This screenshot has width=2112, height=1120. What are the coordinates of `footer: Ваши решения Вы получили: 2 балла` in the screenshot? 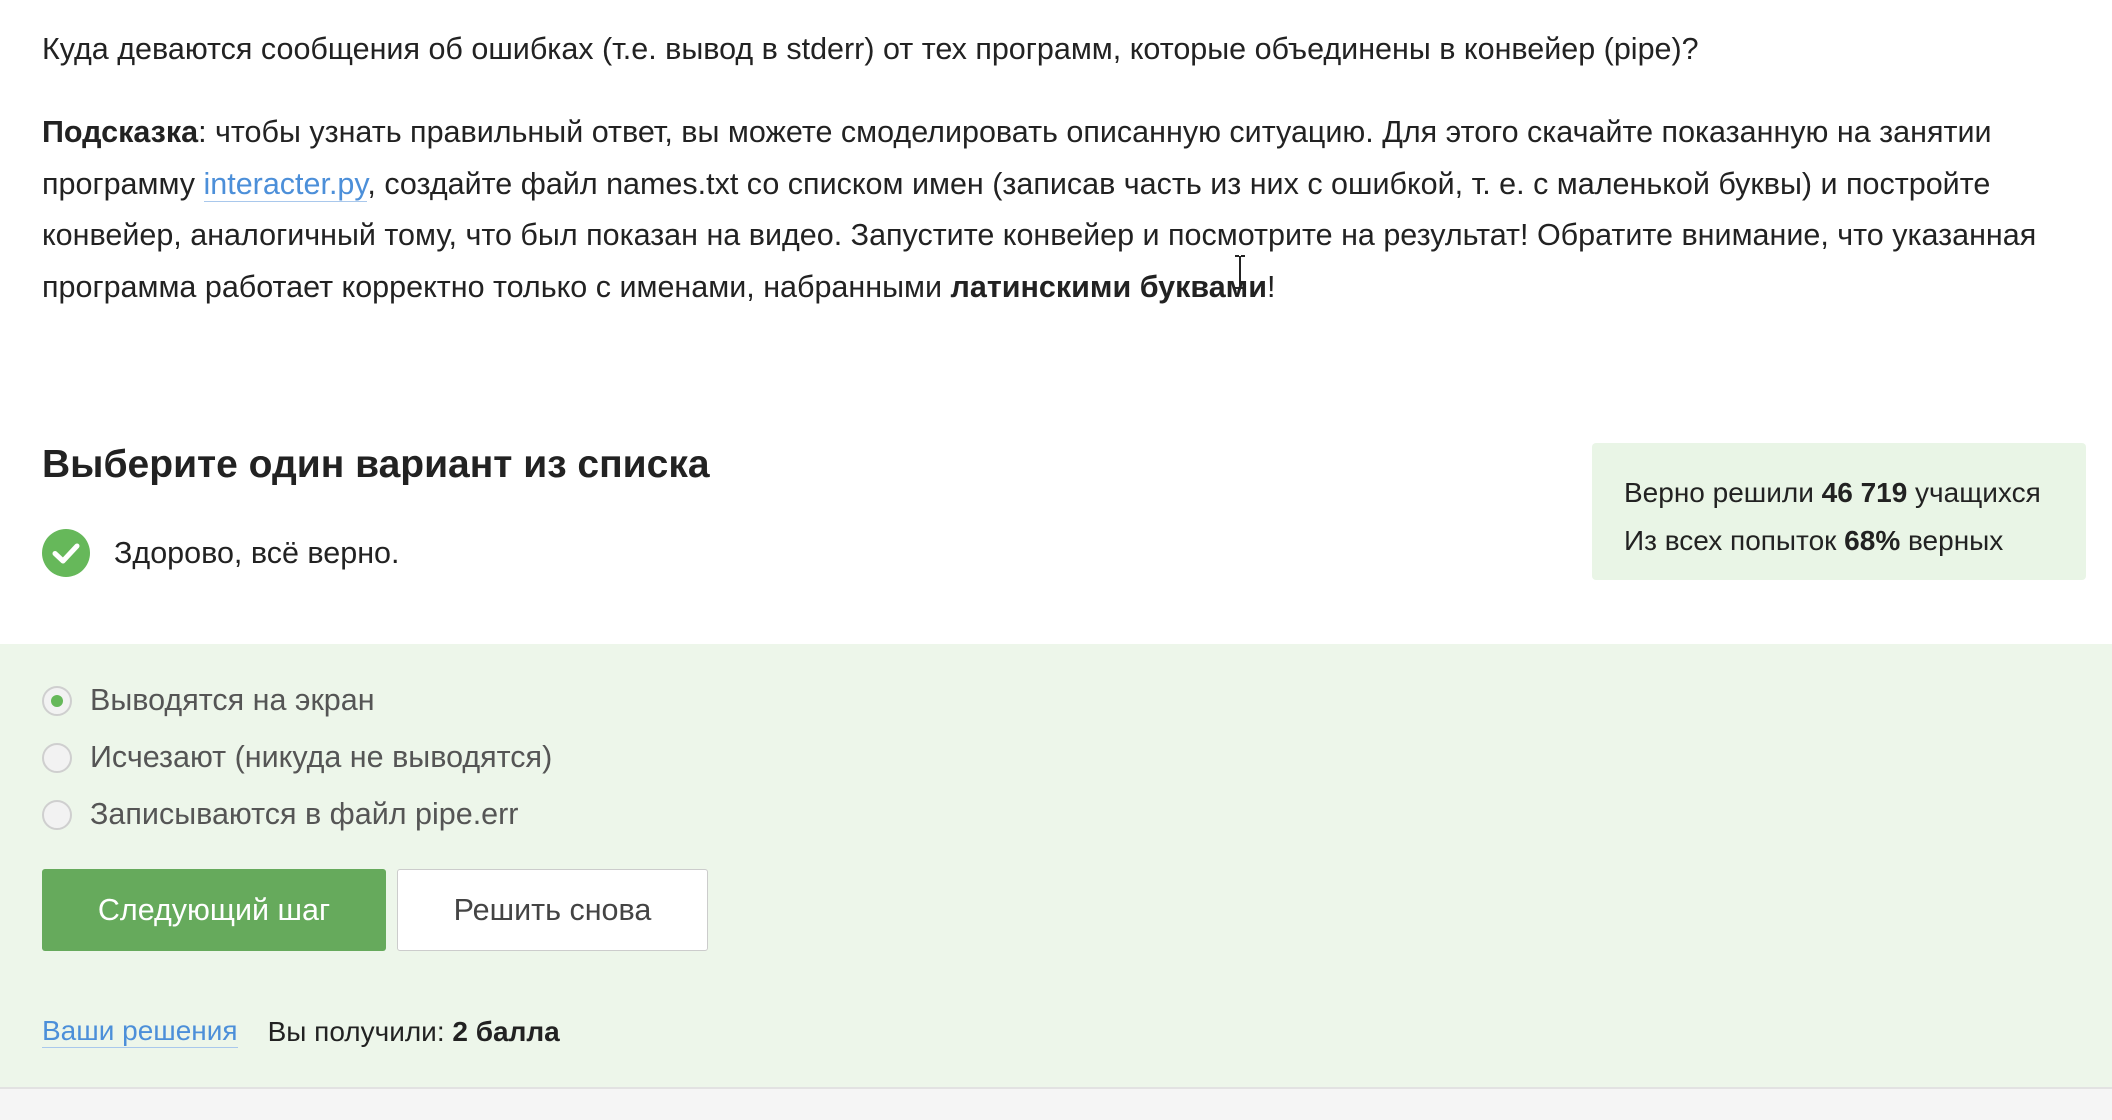 It's located at (301, 1031).